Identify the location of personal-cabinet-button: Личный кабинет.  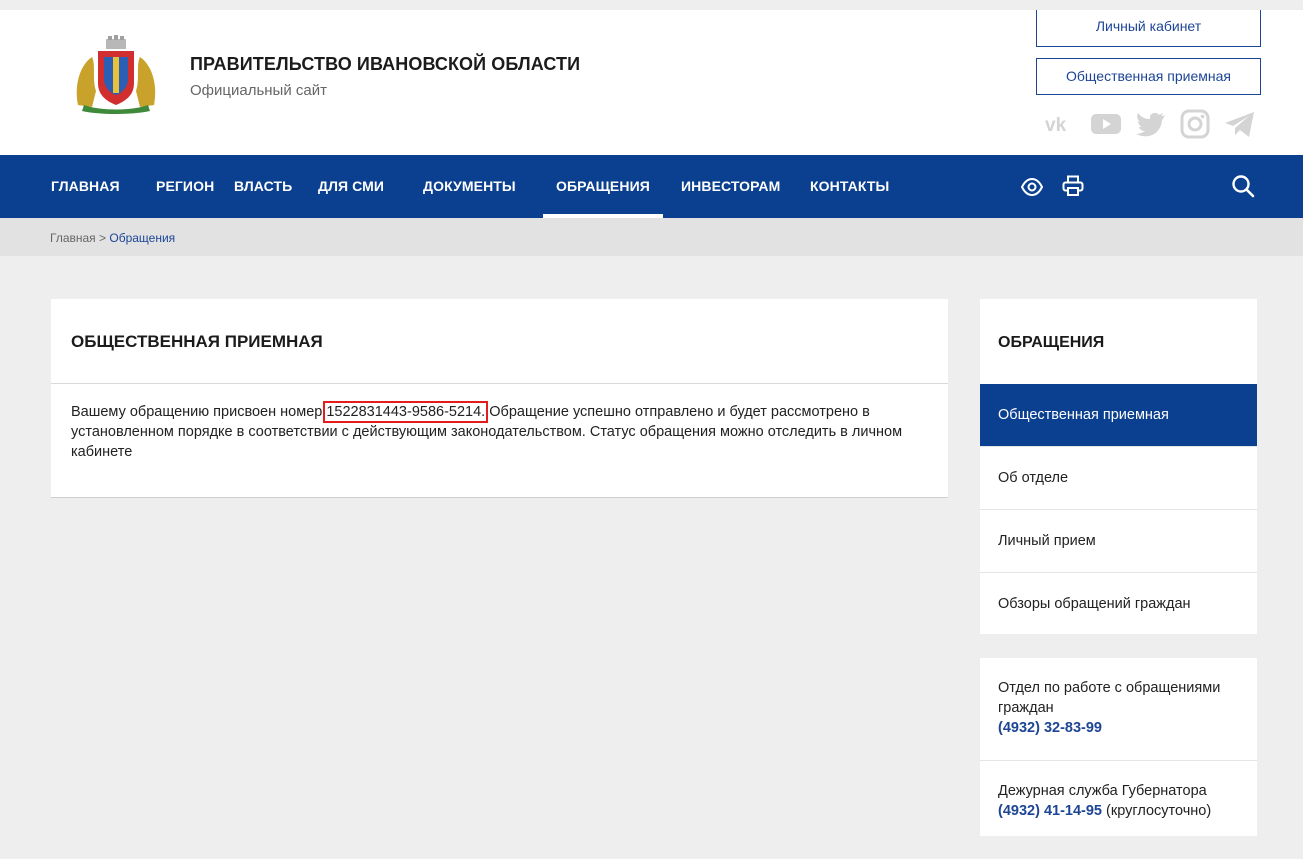
(1148, 28).